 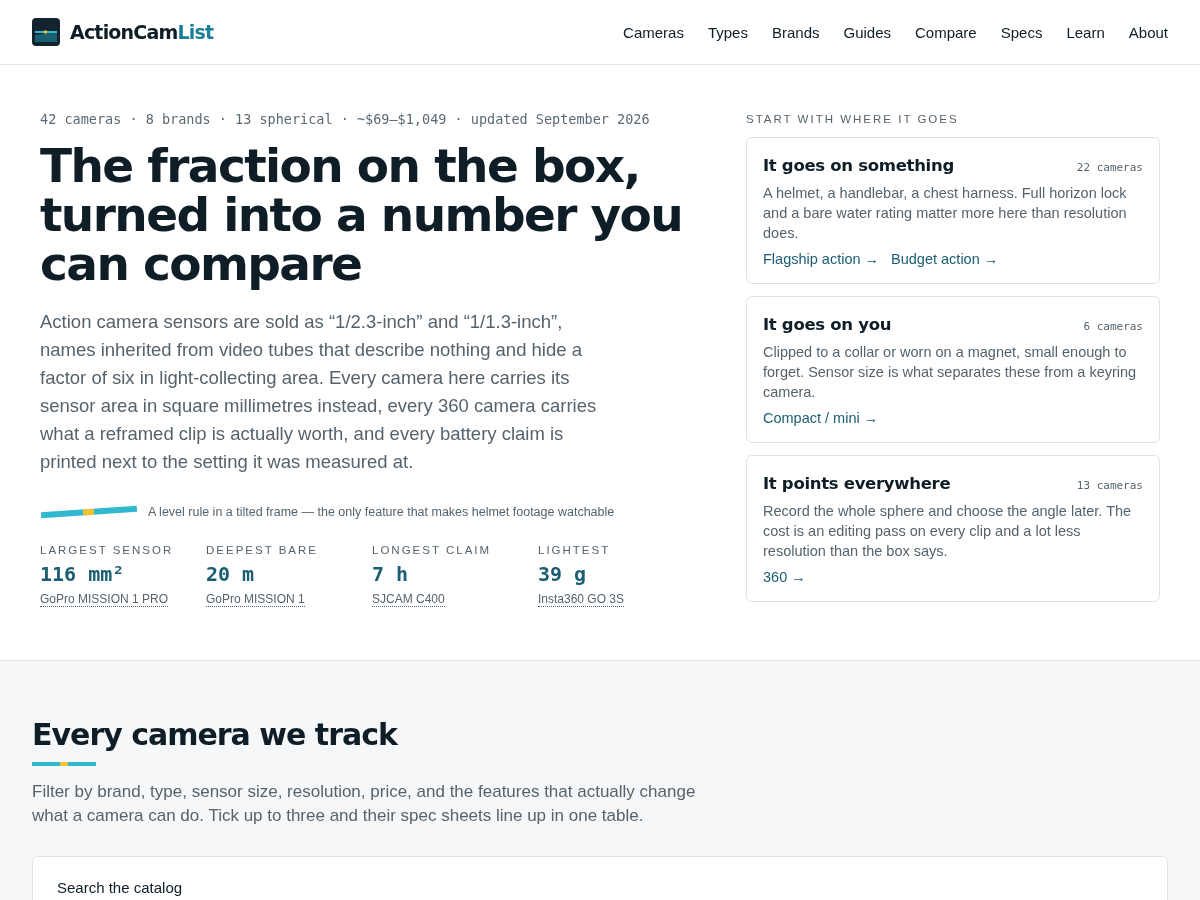 I want to click on stat-value: 7 h, so click(x=390, y=574).